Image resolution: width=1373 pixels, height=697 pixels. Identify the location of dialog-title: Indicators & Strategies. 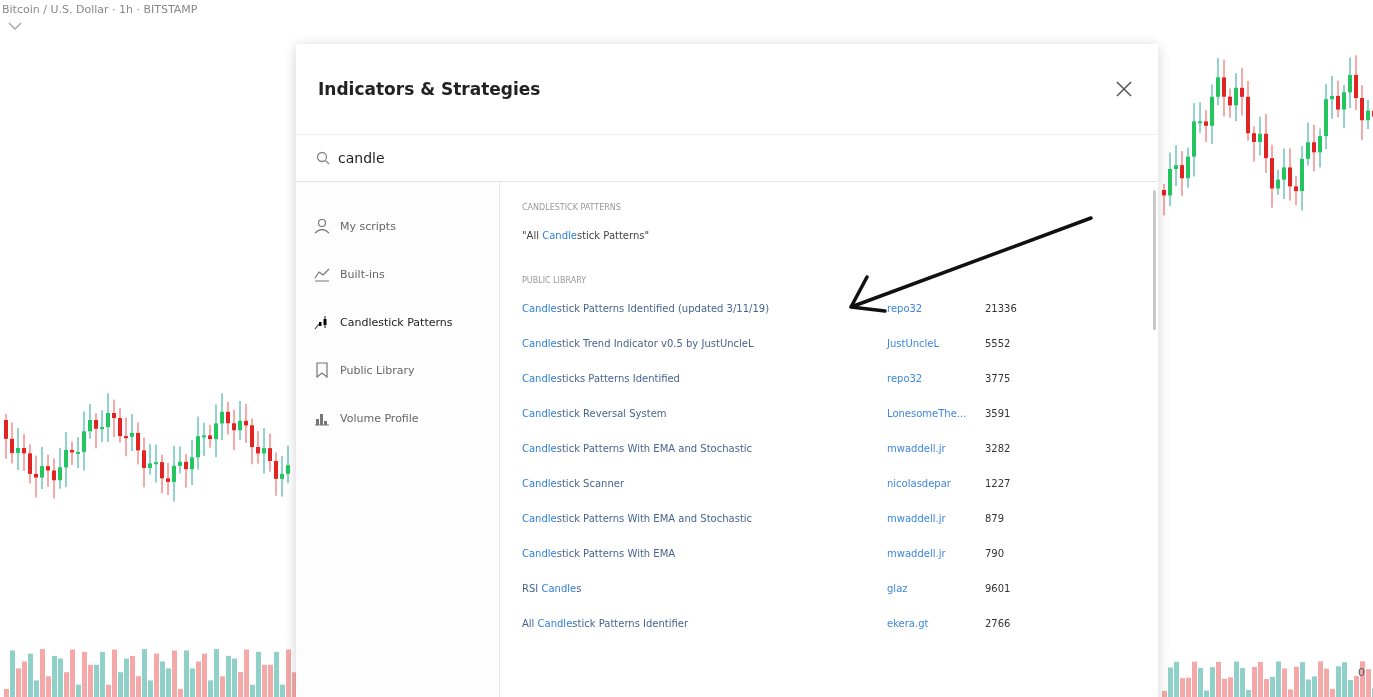
(429, 89).